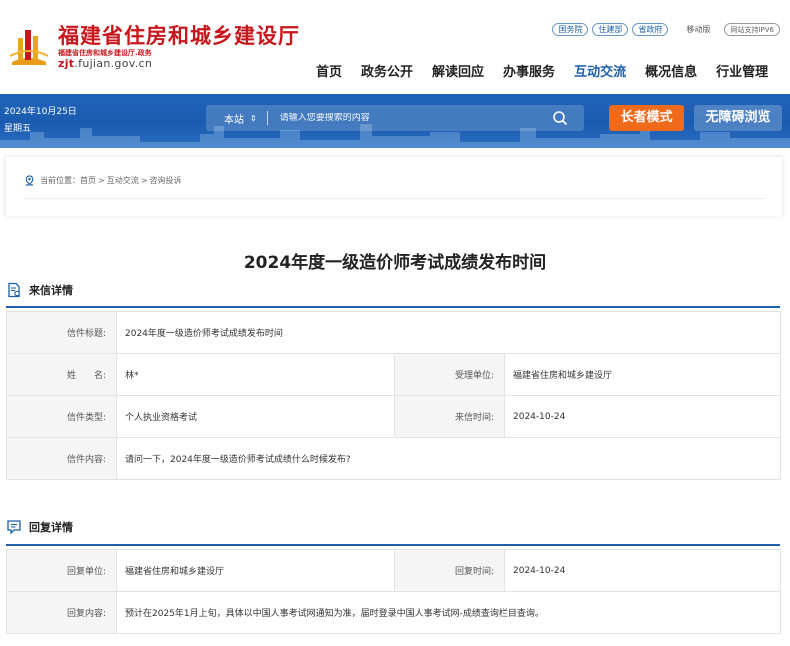  I want to click on dept-label: 受理单位:, so click(449, 374).